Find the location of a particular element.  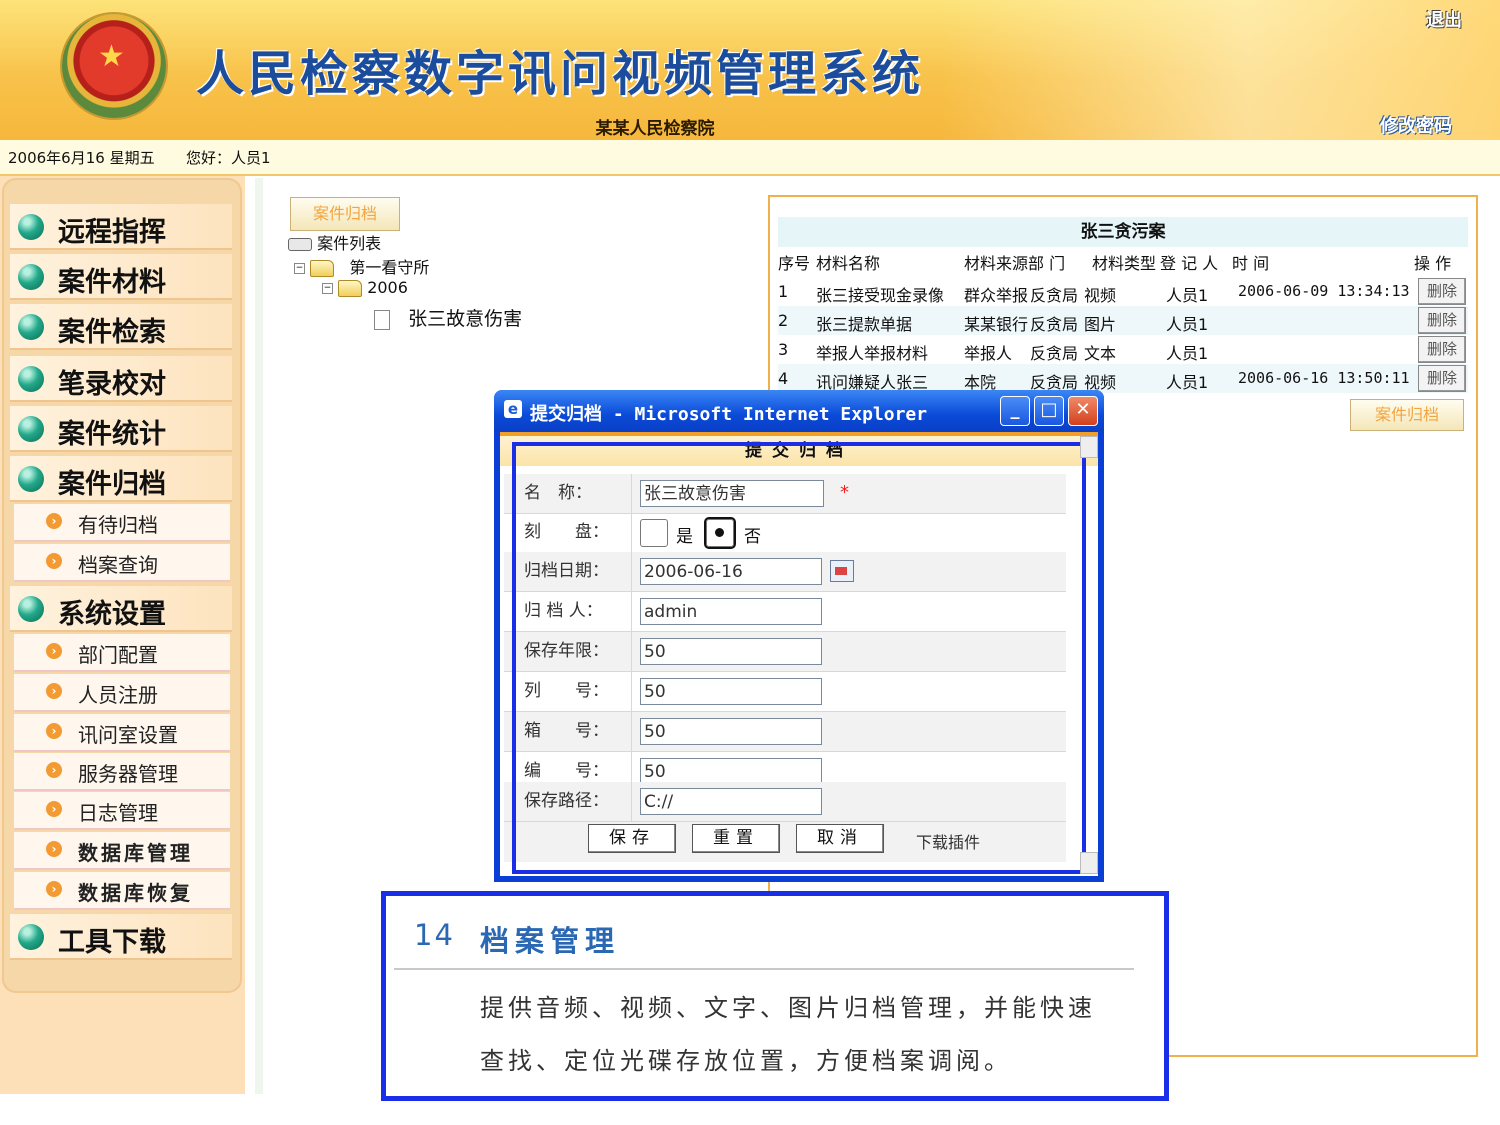

sub-server-management: › 服务器管理 is located at coordinates (122, 772).